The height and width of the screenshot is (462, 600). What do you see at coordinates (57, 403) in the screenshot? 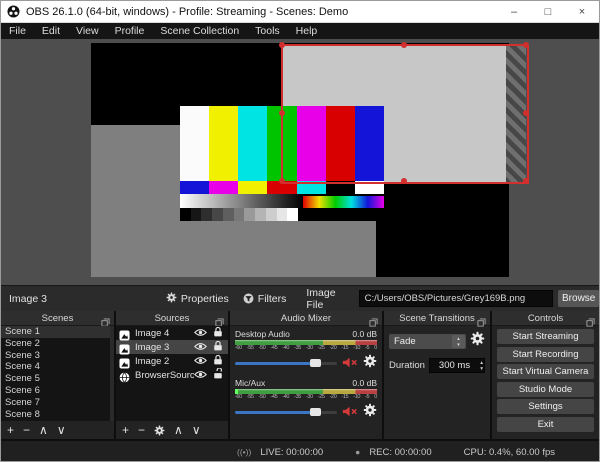
I see `scene-list-item: Scene 7` at bounding box center [57, 403].